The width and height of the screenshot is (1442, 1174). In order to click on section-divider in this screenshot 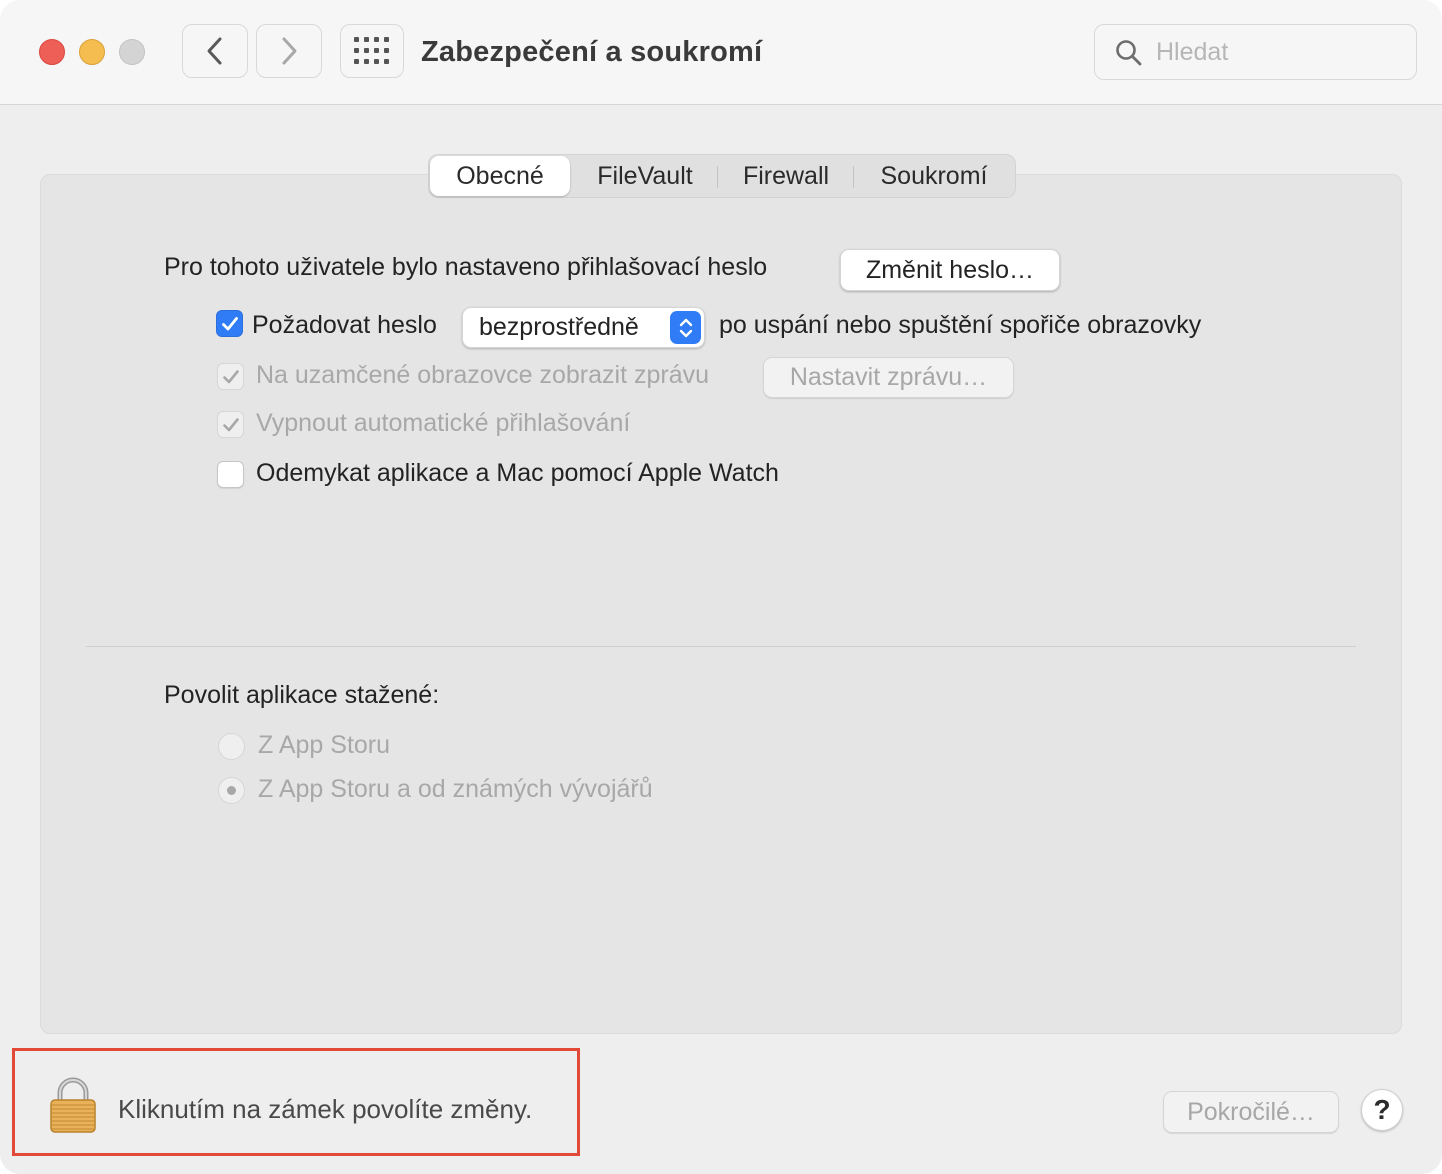, I will do `click(721, 646)`.